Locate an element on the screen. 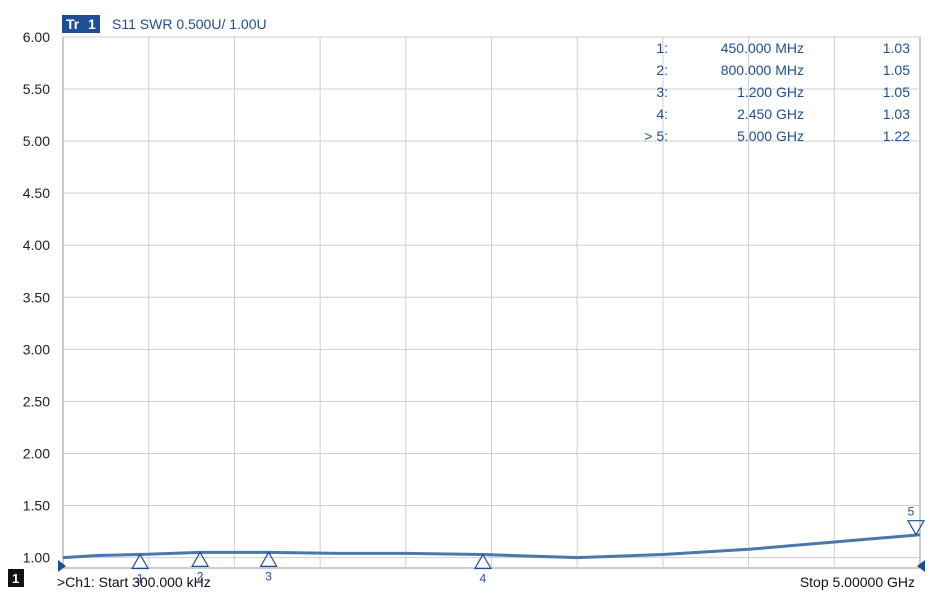 The image size is (933, 604). marker-row-frequency: 1.200 GHz is located at coordinates (770, 92).